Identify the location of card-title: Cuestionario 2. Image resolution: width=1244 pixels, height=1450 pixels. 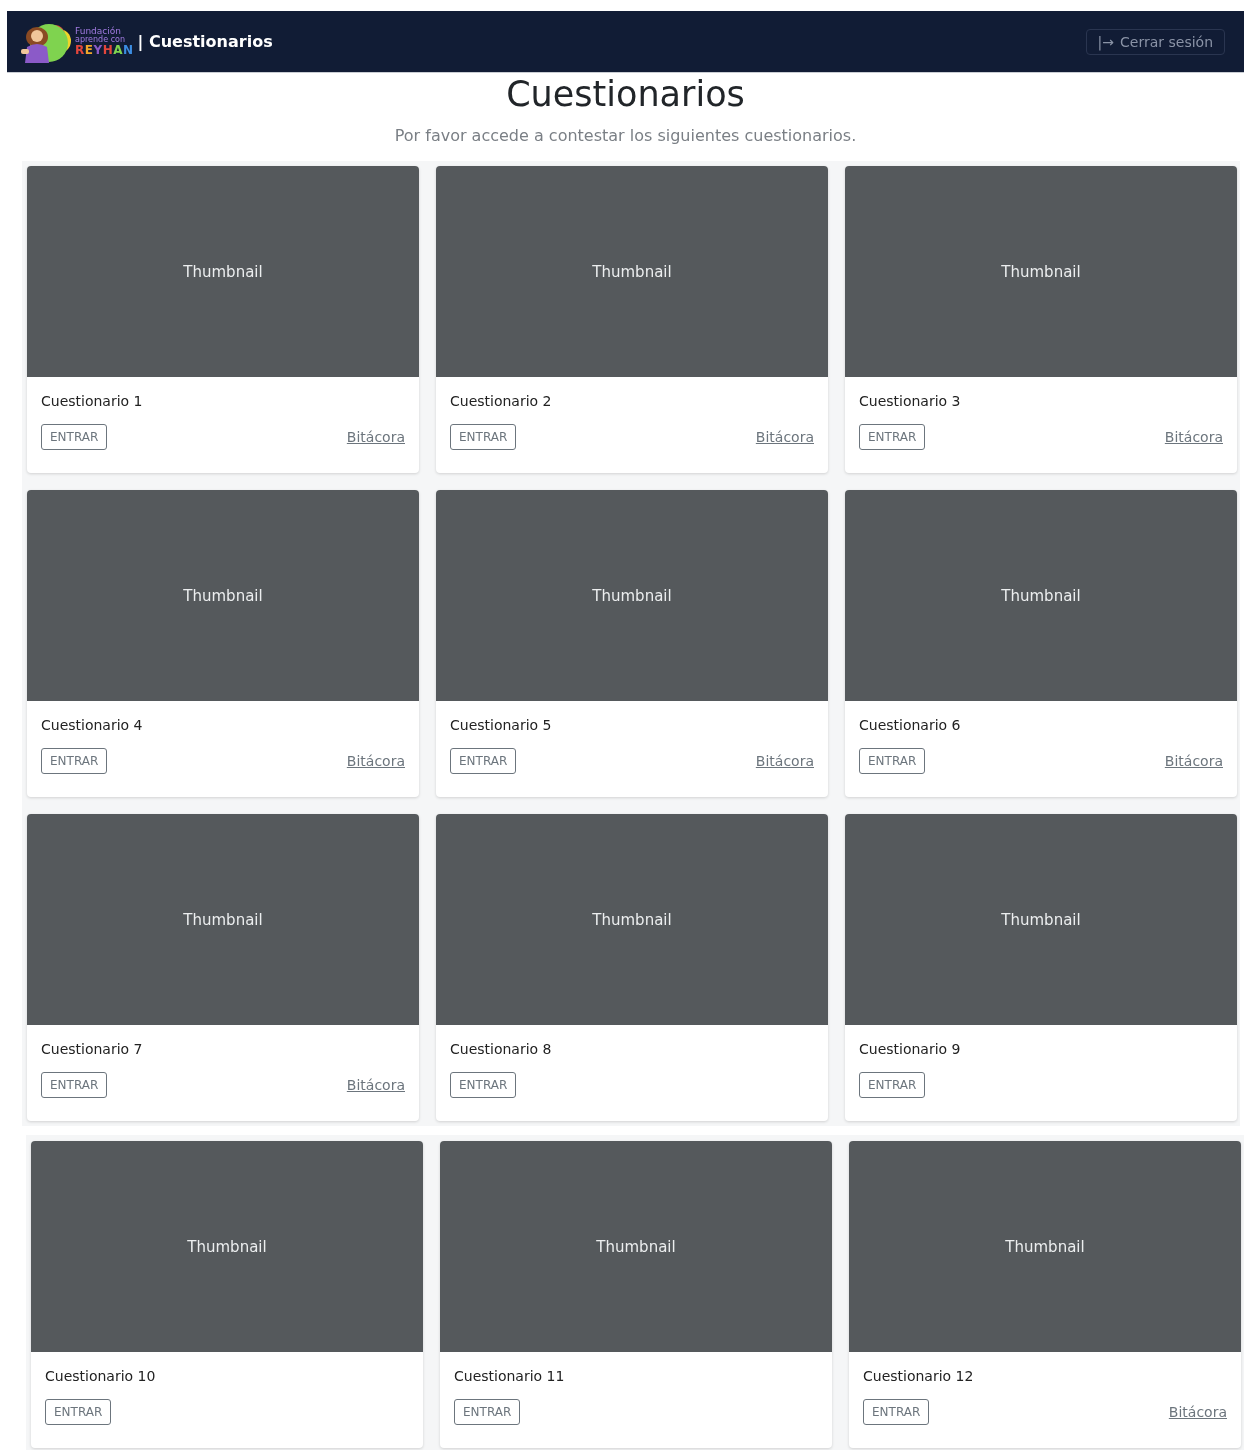
(501, 401).